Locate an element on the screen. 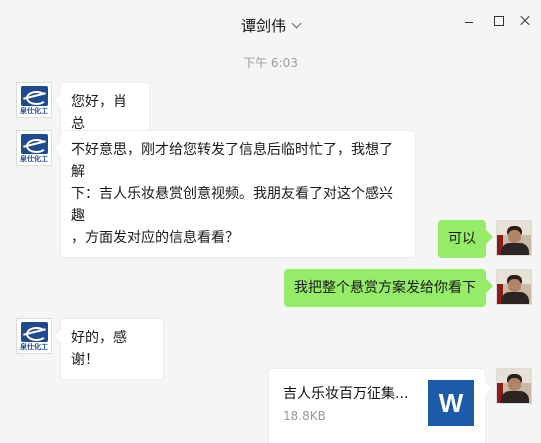 This screenshot has height=443, width=541. maximize-icon is located at coordinates (498, 20).